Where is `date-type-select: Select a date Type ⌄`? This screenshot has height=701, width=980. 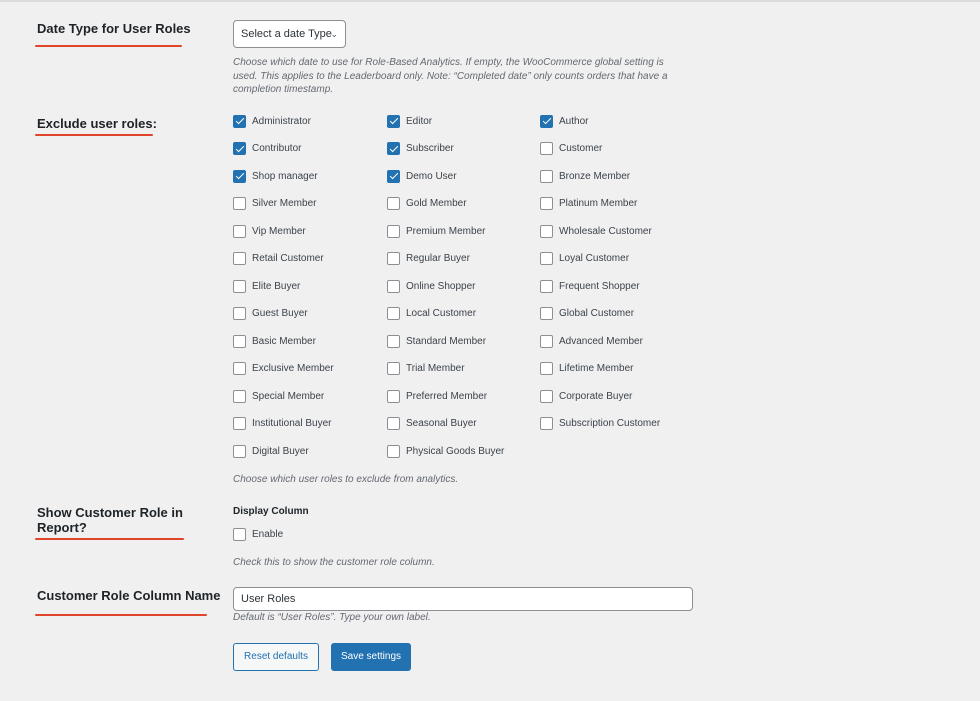 date-type-select: Select a date Type ⌄ is located at coordinates (289, 34).